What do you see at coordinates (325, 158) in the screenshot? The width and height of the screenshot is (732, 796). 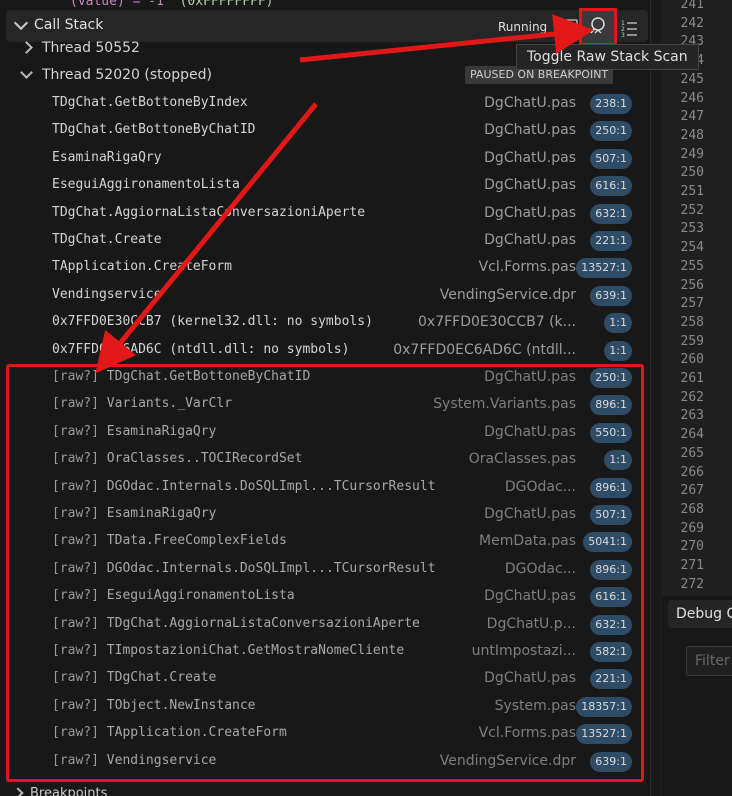 I see `stack-frame-row: EsaminaRigaQry DgChatU.pas 507:1` at bounding box center [325, 158].